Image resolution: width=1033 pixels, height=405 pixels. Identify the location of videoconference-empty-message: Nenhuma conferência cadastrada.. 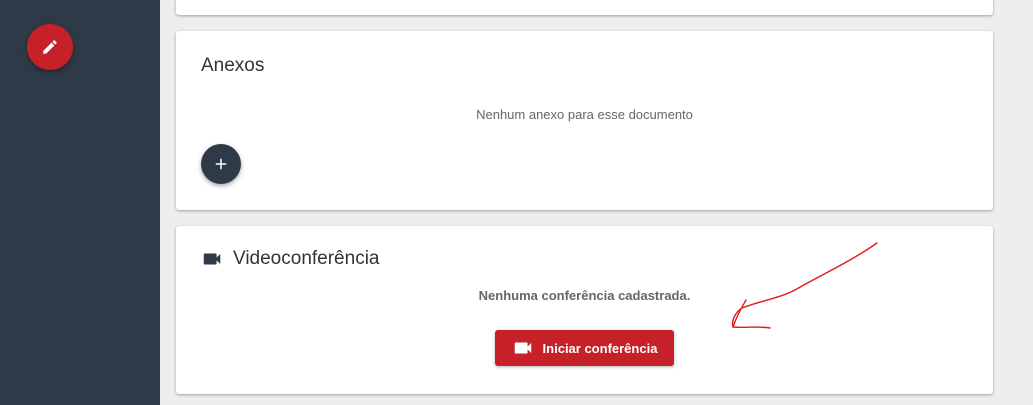
(584, 295).